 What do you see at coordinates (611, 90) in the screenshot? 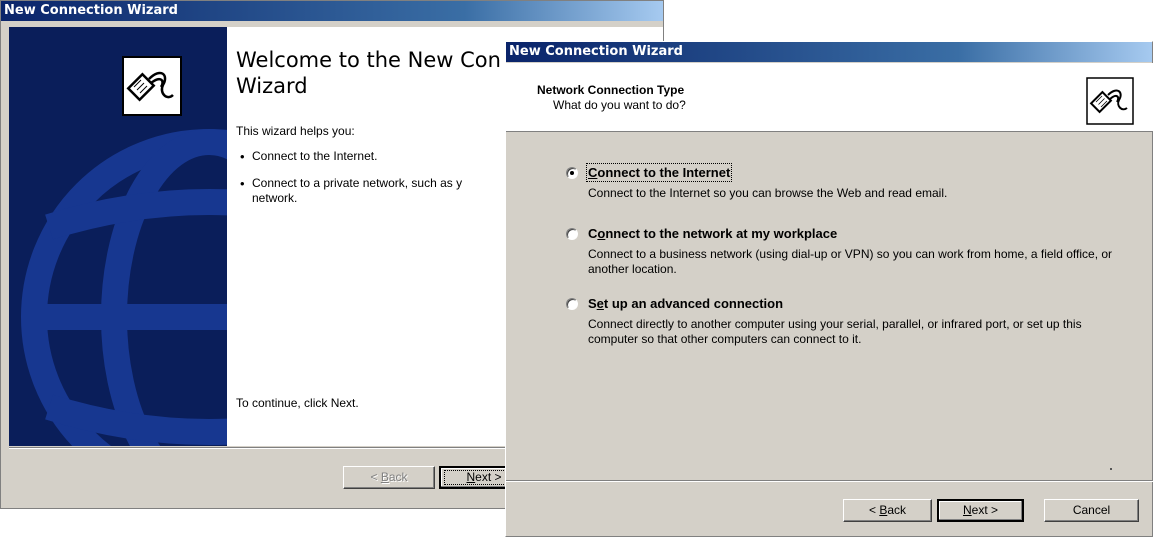
I see `page-title: Network Connection Type` at bounding box center [611, 90].